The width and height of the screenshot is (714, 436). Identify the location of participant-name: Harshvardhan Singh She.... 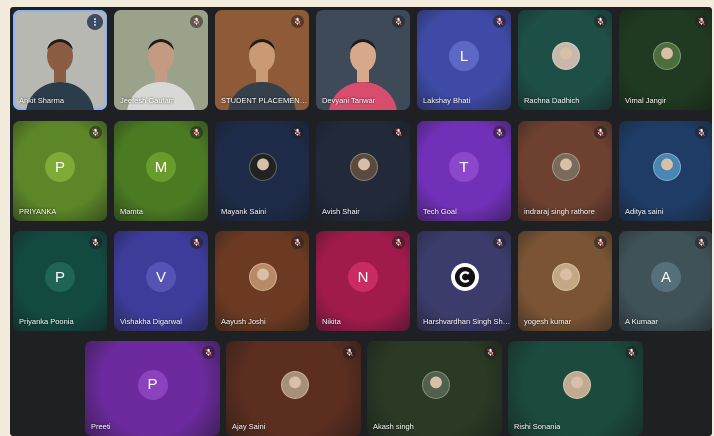
(467, 321).